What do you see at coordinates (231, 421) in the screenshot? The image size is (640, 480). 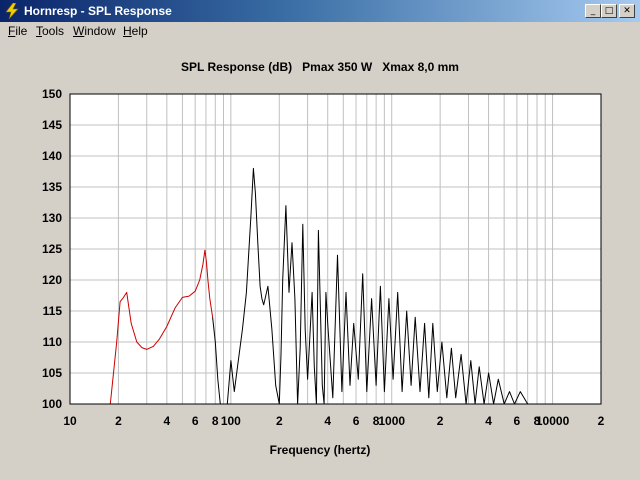 I see `x-tick-label: 100` at bounding box center [231, 421].